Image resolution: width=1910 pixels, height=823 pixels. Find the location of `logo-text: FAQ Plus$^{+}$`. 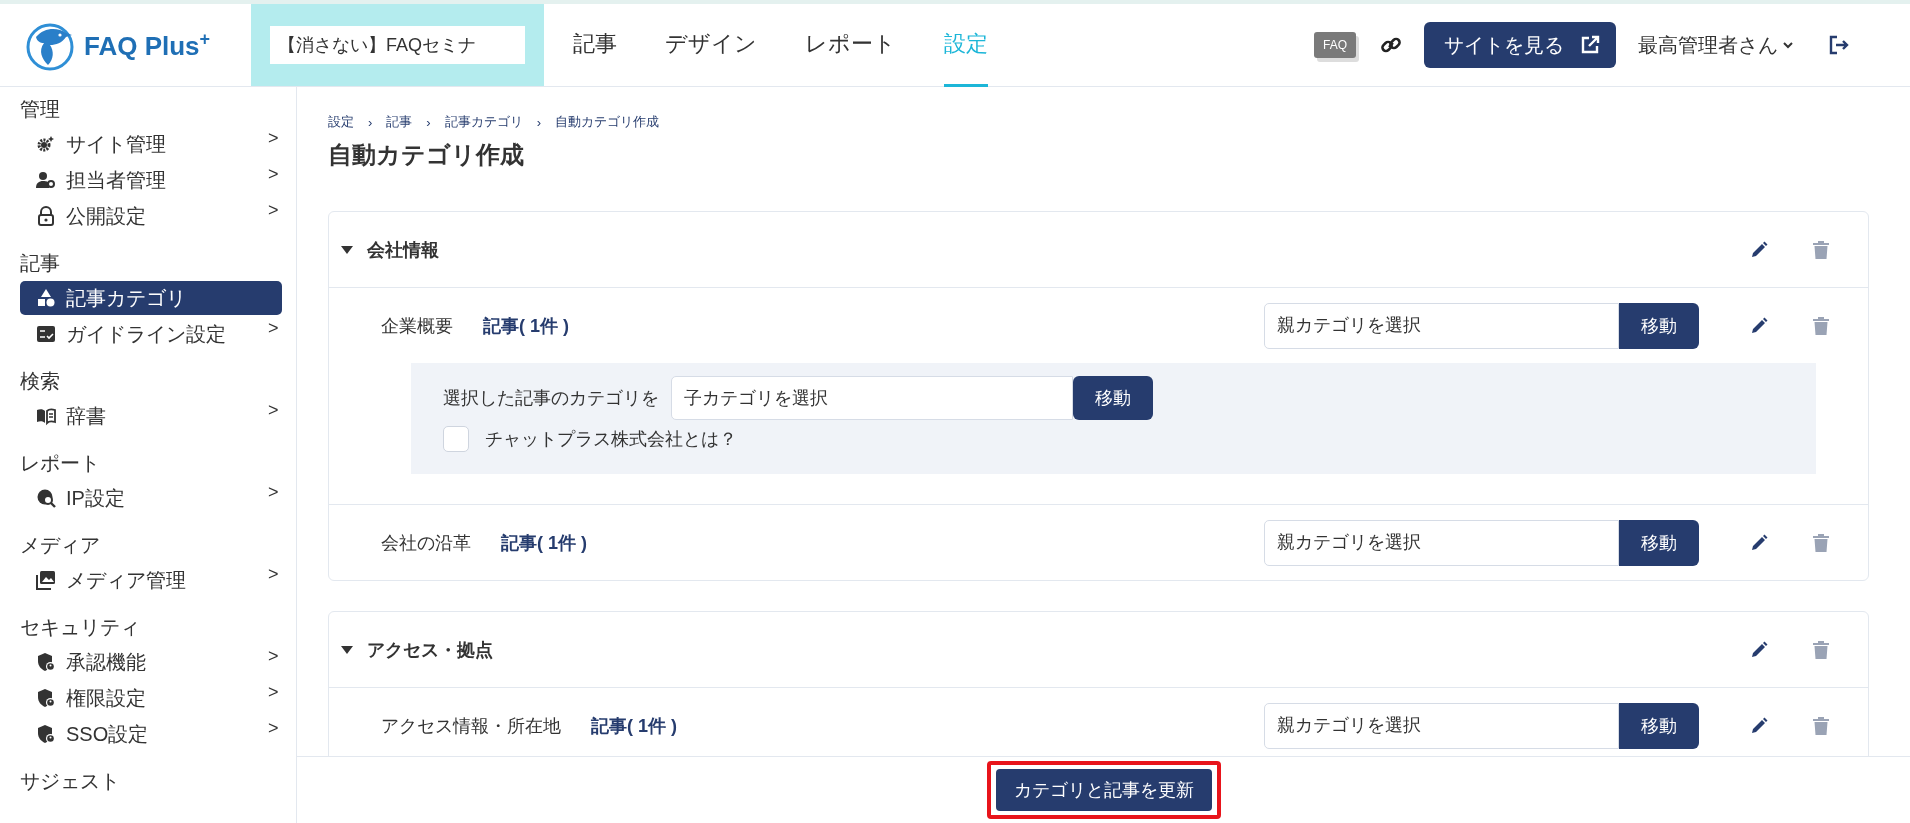

logo-text: FAQ Plus$^{+}$ is located at coordinates (147, 45).